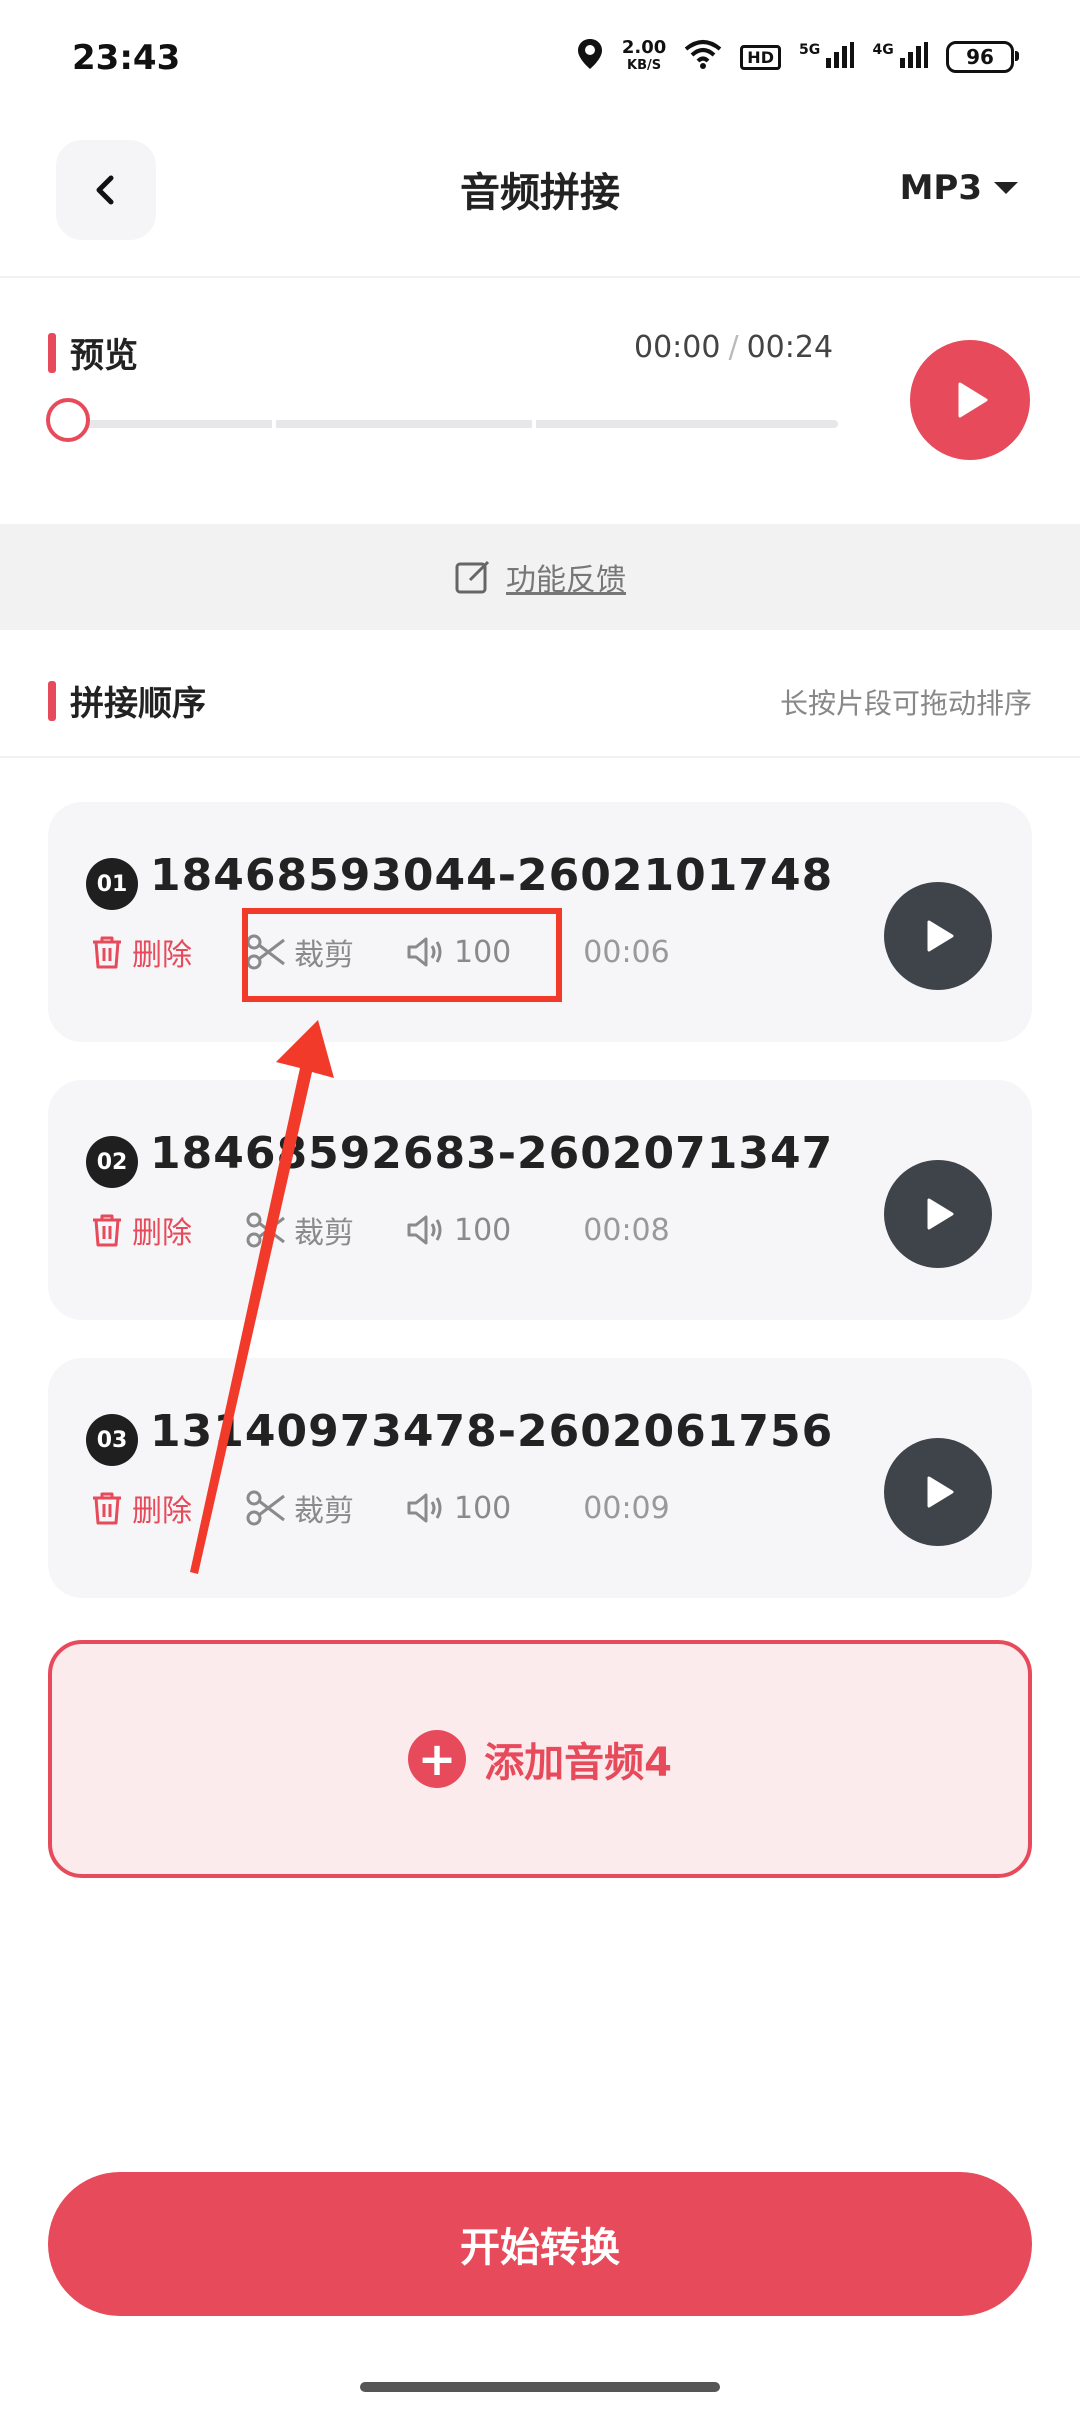 The height and width of the screenshot is (2412, 1080). What do you see at coordinates (492, 1153) in the screenshot?
I see `clip-name: 18468592683-2602071347` at bounding box center [492, 1153].